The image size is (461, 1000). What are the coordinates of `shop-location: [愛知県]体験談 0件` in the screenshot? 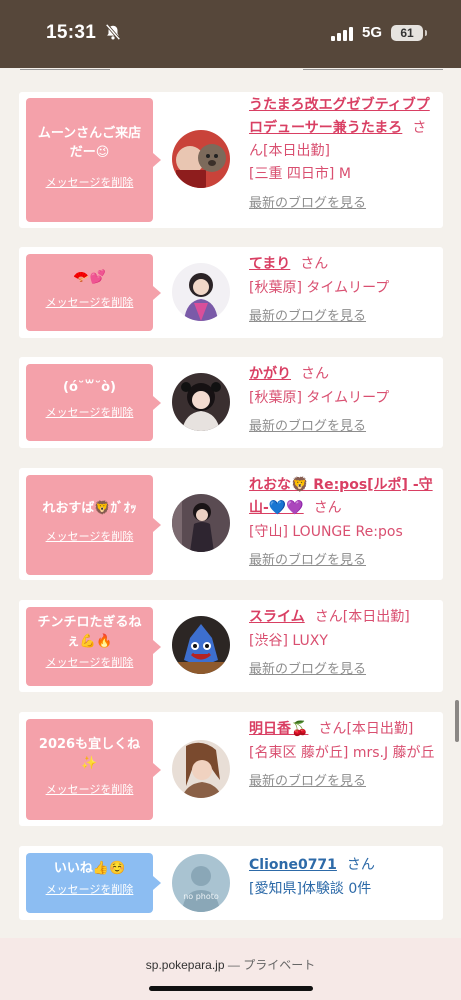 It's located at (310, 889).